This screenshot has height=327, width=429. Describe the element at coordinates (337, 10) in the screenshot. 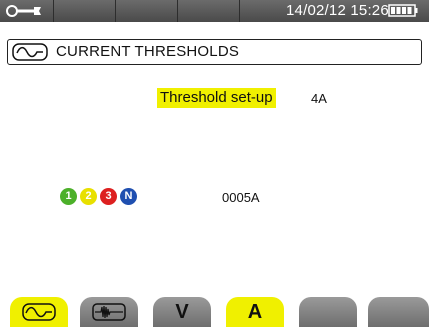

I see `datetime: 14/02/12 15:26` at that location.